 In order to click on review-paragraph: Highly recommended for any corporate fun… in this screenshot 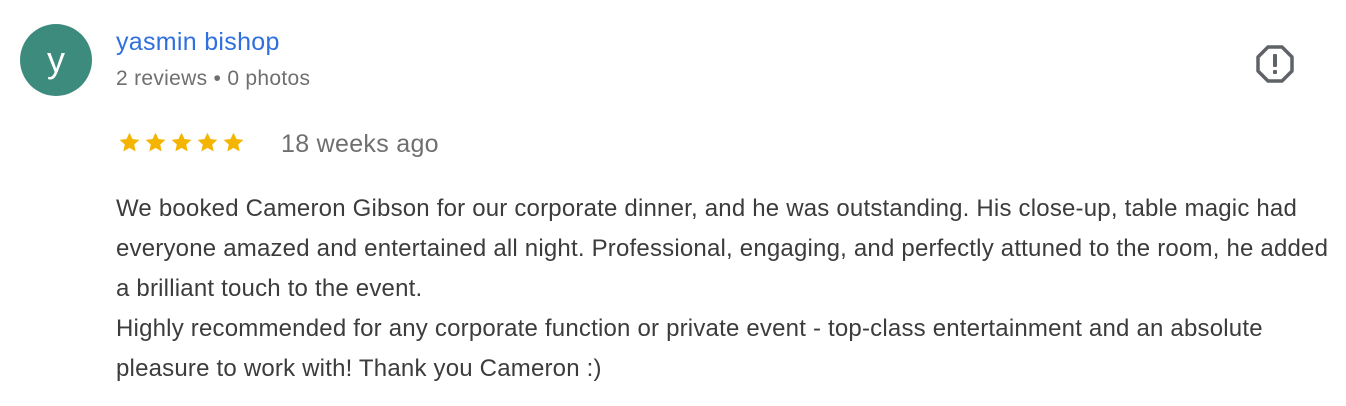, I will do `click(689, 348)`.